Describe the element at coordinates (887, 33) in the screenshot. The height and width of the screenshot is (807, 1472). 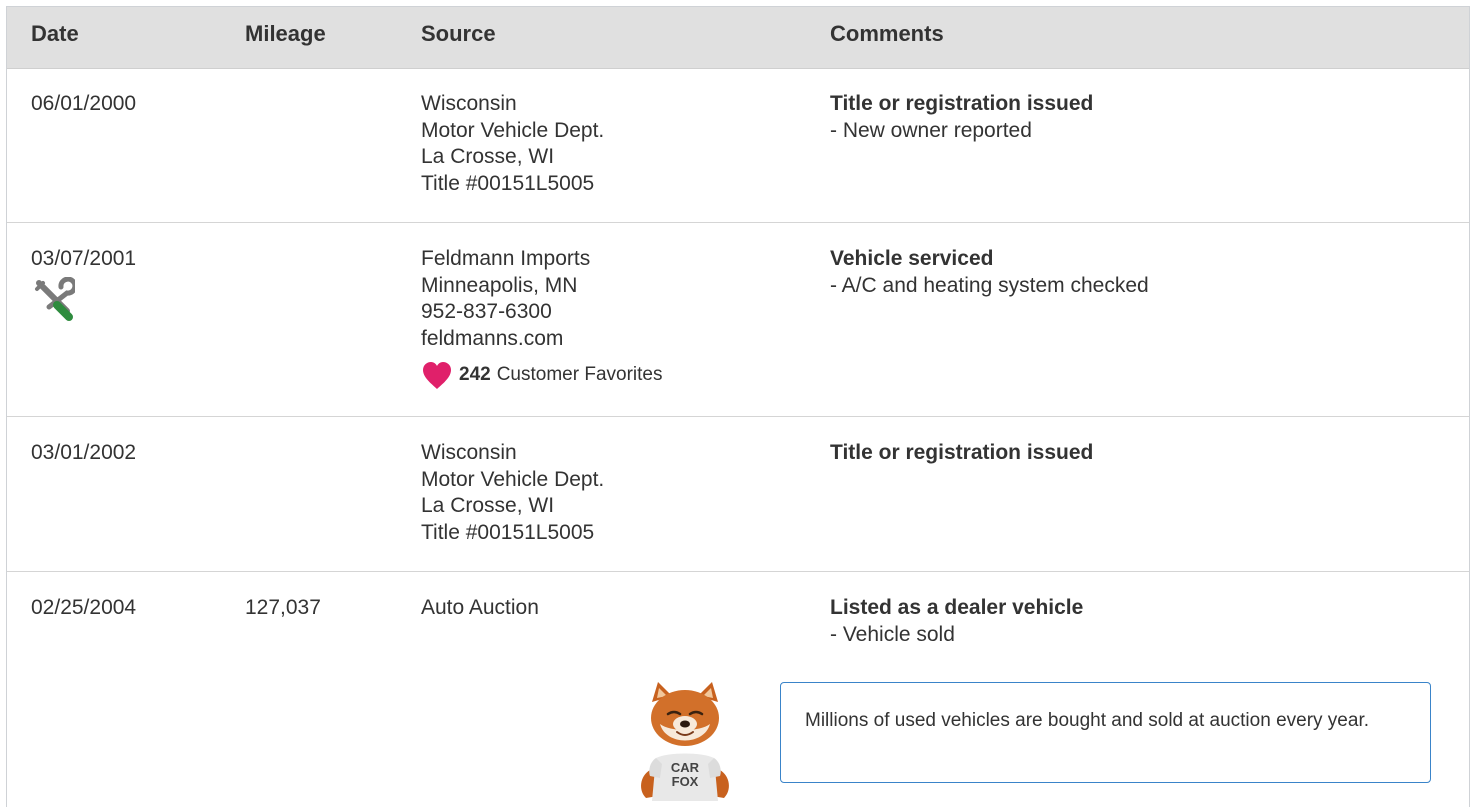
I see `header-comments: Comments` at that location.